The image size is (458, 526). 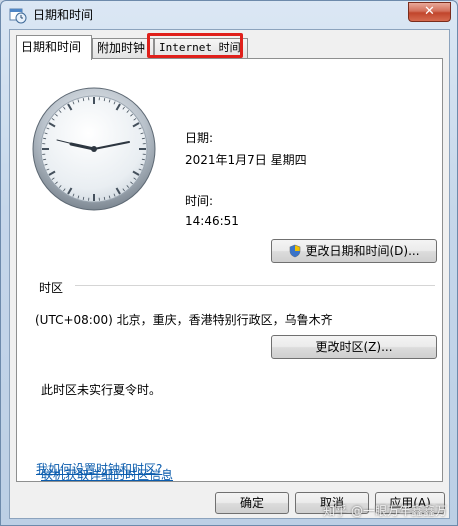 What do you see at coordinates (255, 285) in the screenshot?
I see `timezone-divider` at bounding box center [255, 285].